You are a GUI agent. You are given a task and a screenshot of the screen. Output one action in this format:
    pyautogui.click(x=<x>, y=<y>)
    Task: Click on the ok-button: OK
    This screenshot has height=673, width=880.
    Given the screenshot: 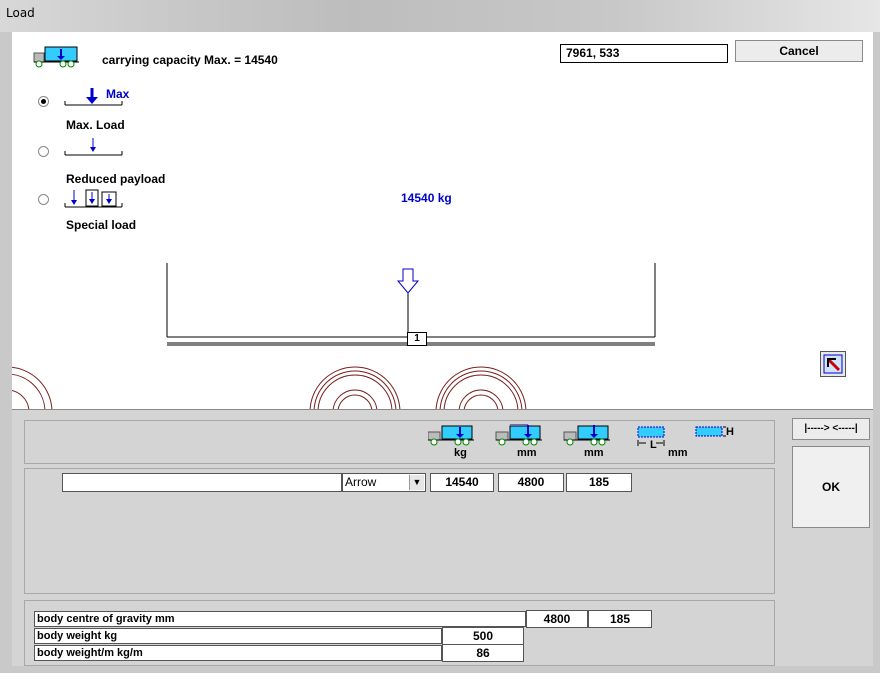 What is the action you would take?
    pyautogui.click(x=831, y=487)
    